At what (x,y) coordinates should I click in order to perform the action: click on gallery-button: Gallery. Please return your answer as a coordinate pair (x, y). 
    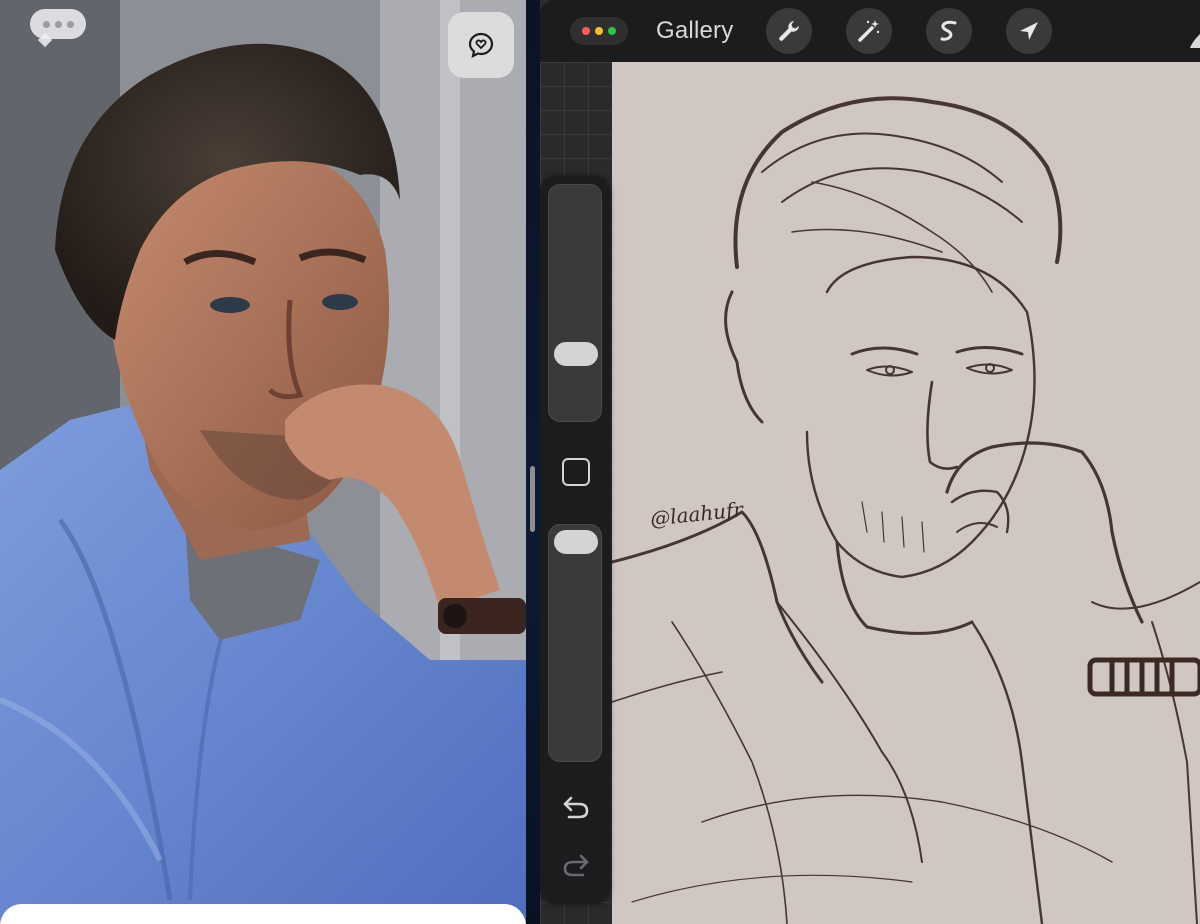
    Looking at the image, I should click on (694, 31).